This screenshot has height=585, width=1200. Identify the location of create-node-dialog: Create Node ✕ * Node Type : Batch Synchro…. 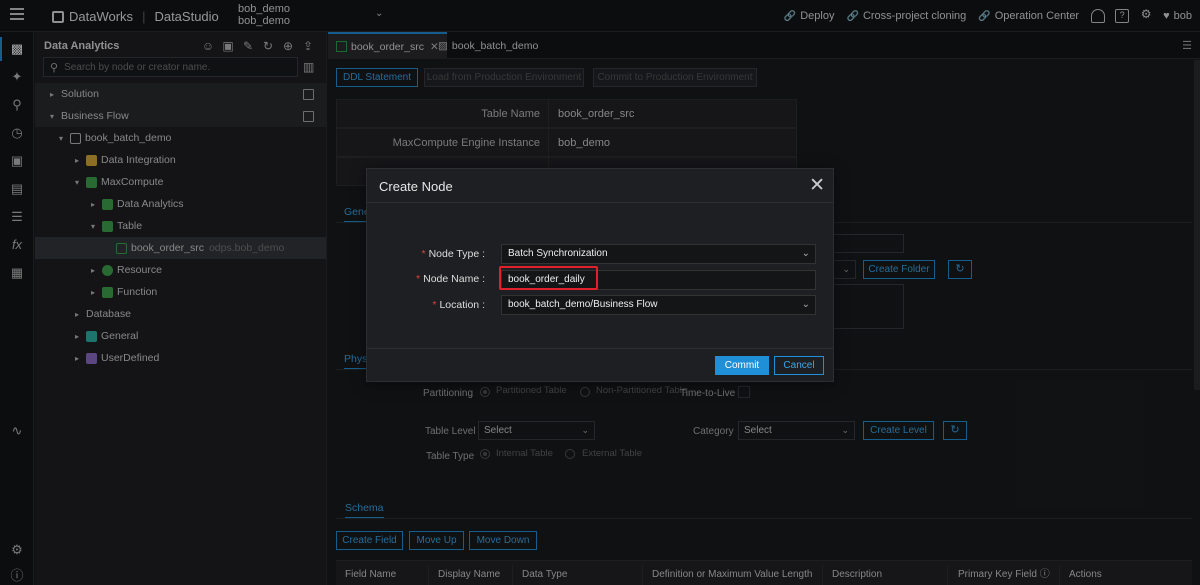
(600, 275).